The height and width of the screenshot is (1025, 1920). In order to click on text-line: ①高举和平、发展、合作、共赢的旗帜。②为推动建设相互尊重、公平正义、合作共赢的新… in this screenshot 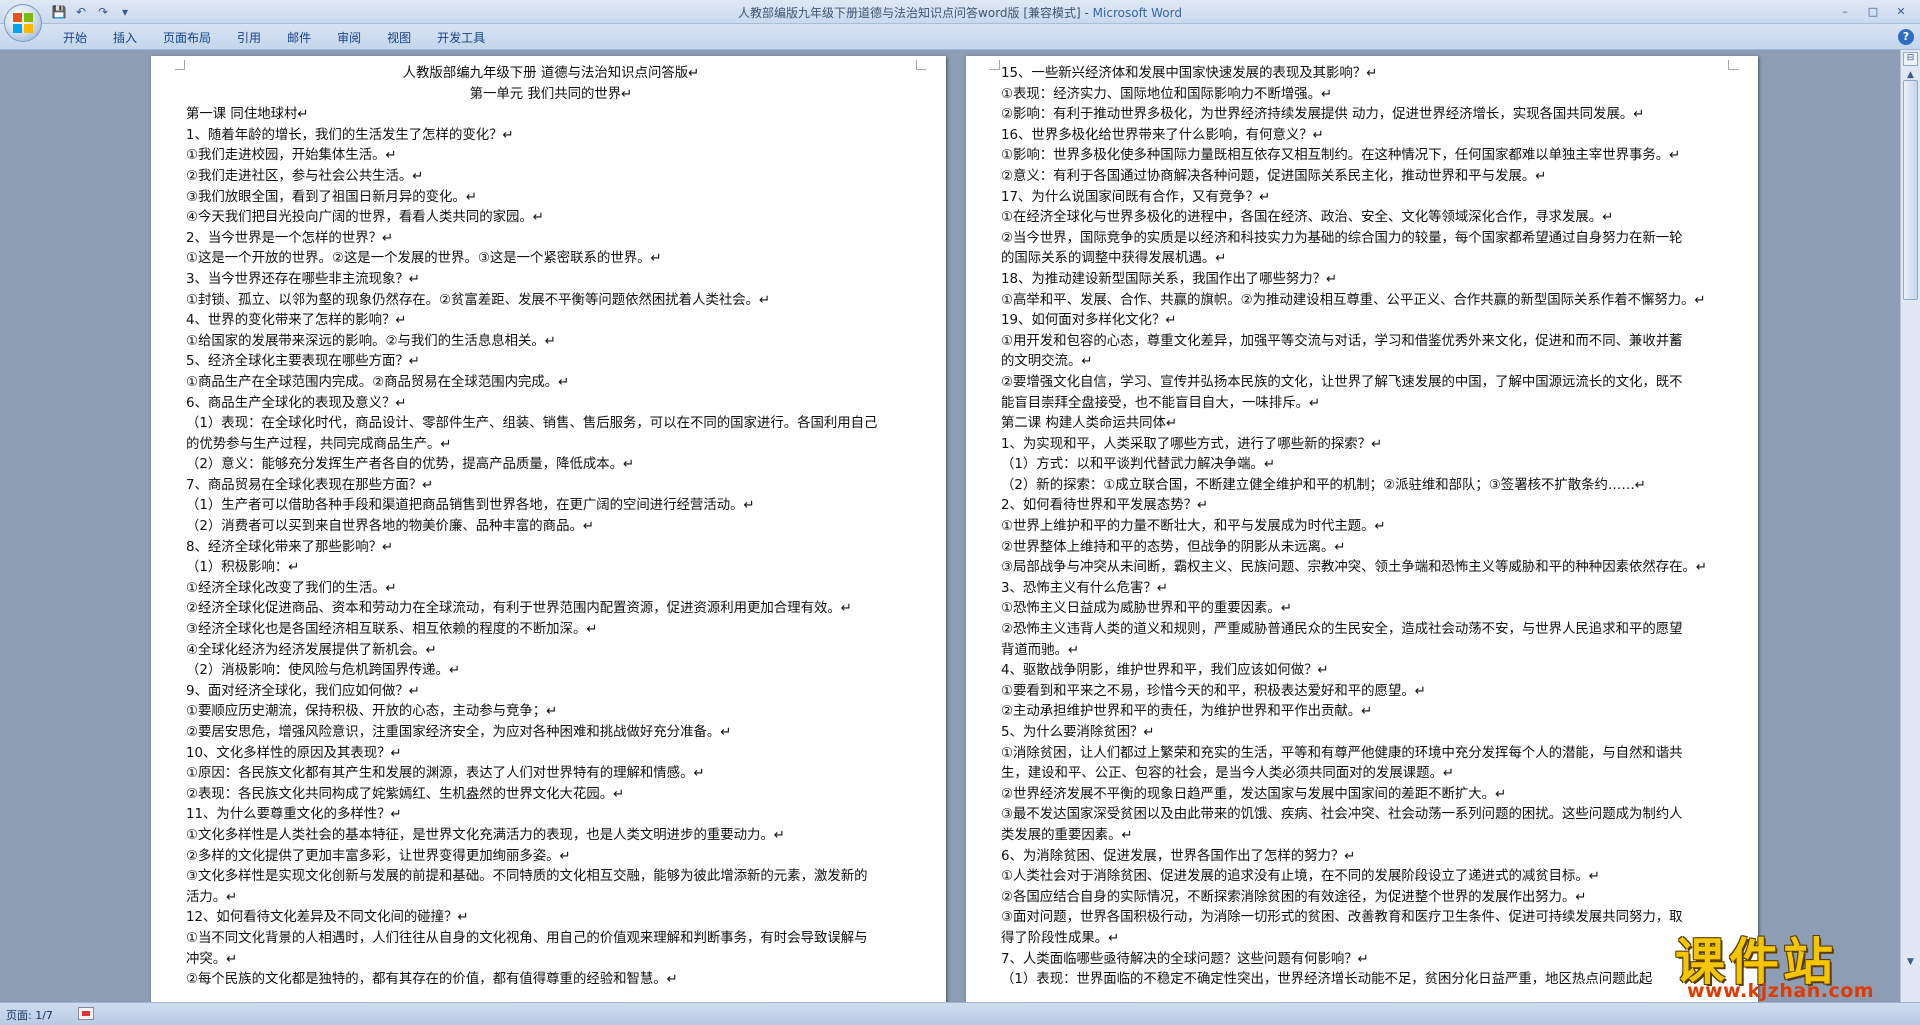, I will do `click(1364, 301)`.